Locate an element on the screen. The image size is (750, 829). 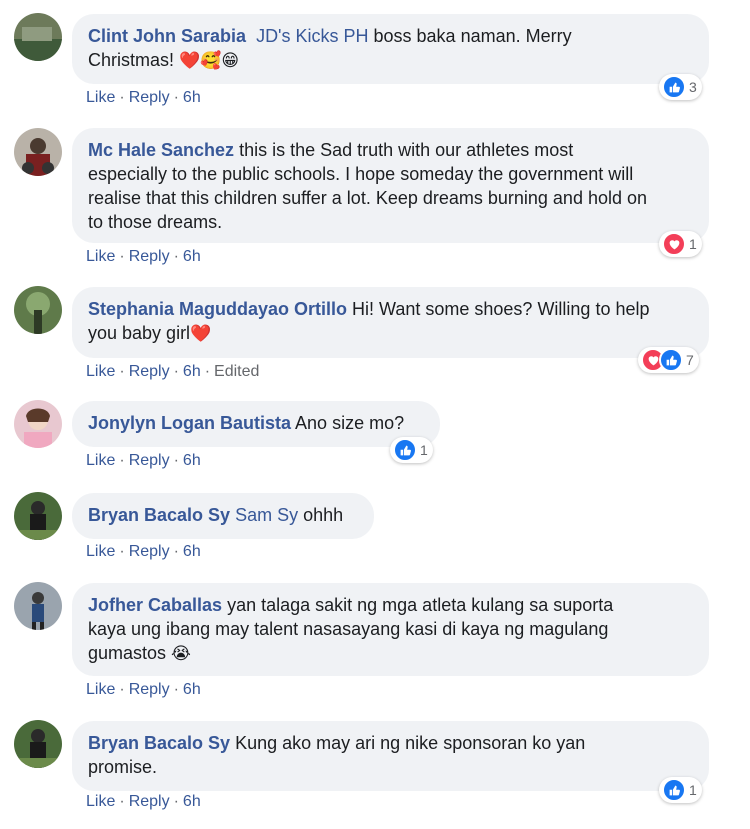
comment-author: Stephania Maguddayao Ortillo is located at coordinates (217, 309).